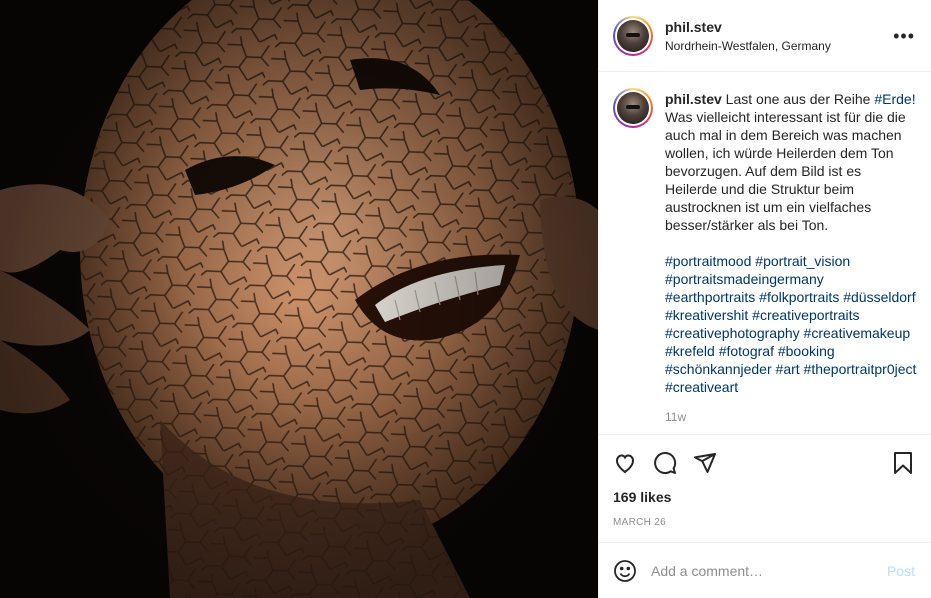 This screenshot has width=931, height=598. I want to click on comment-input, so click(769, 570).